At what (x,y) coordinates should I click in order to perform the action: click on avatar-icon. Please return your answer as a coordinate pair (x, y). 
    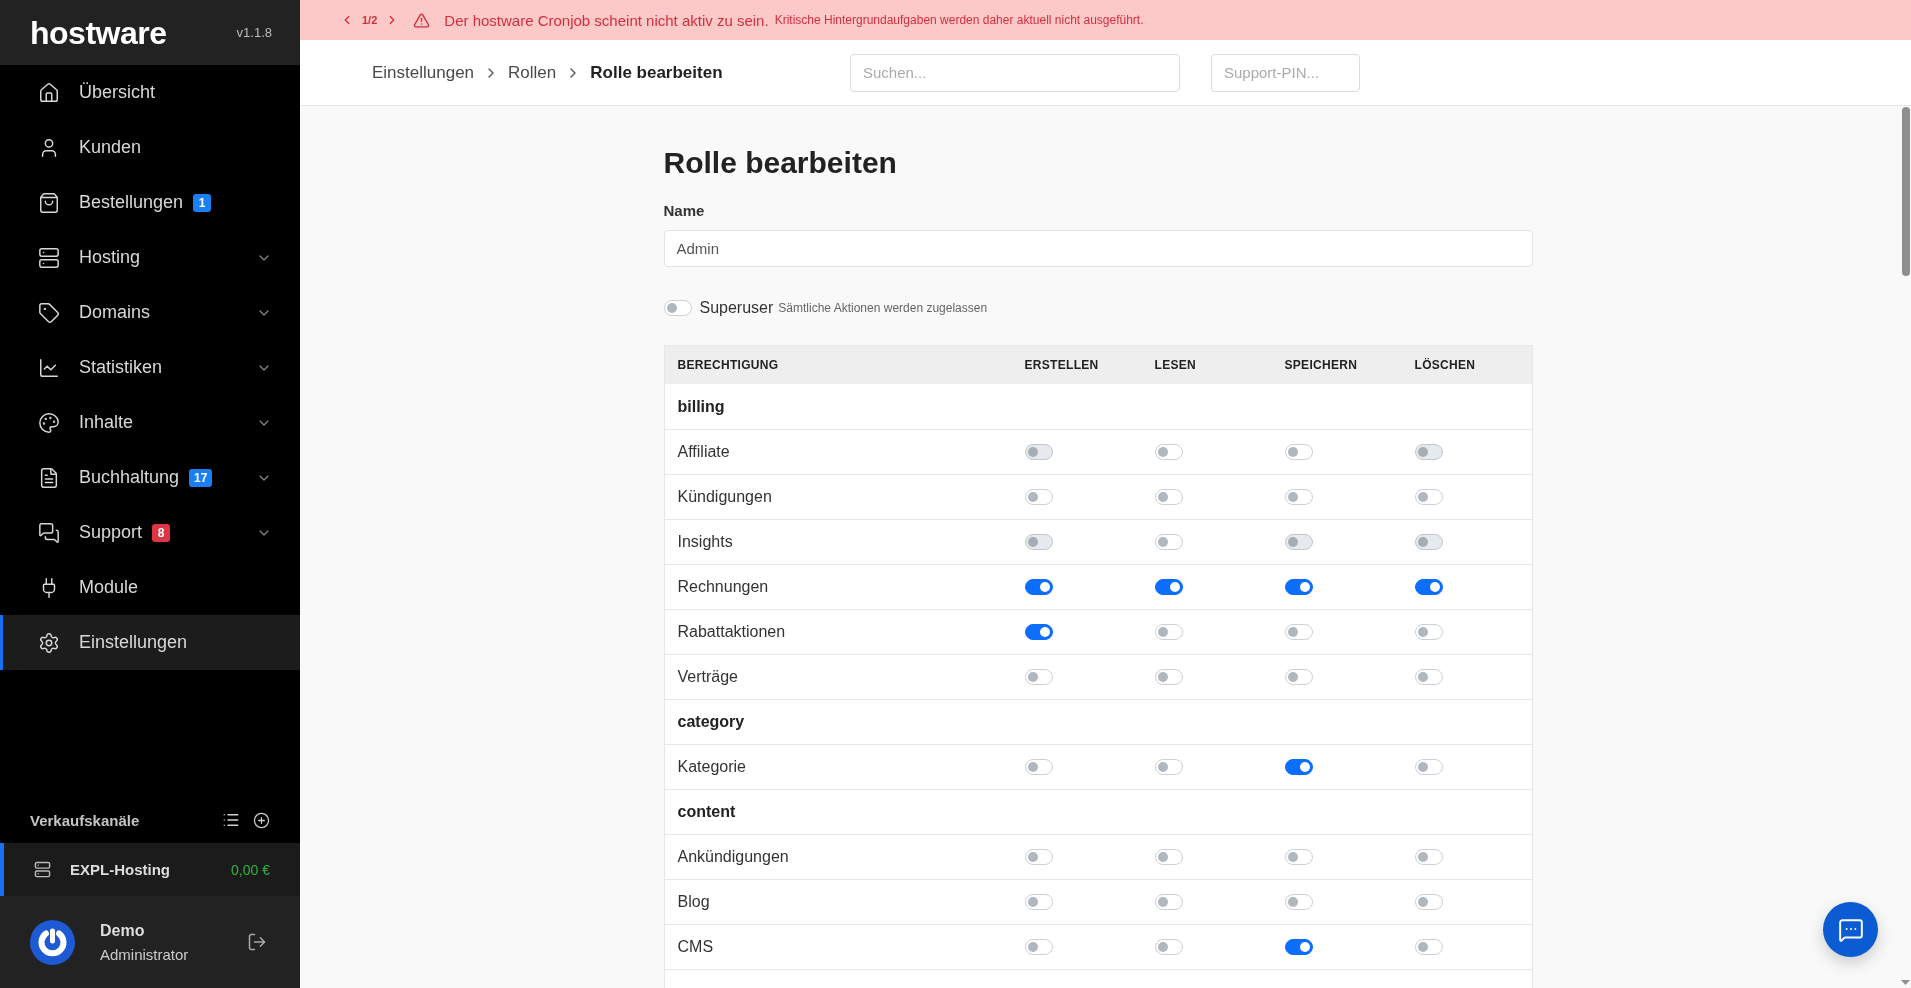
    Looking at the image, I should click on (52, 942).